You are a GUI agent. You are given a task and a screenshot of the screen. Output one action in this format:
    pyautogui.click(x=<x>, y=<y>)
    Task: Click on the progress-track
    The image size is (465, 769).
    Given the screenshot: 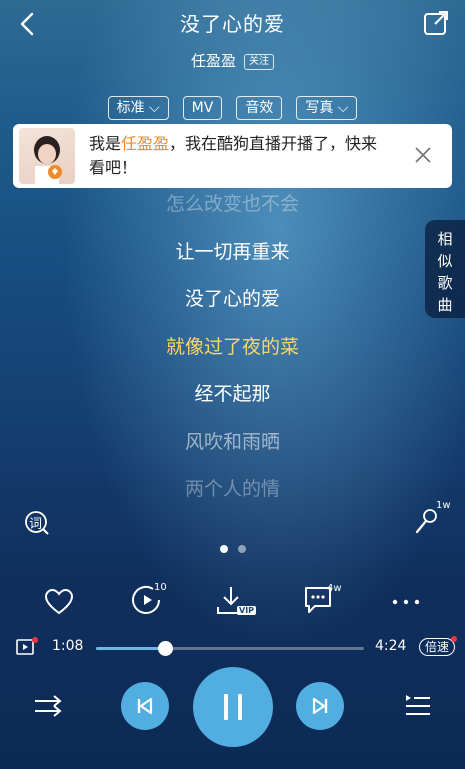 What is the action you would take?
    pyautogui.click(x=230, y=648)
    